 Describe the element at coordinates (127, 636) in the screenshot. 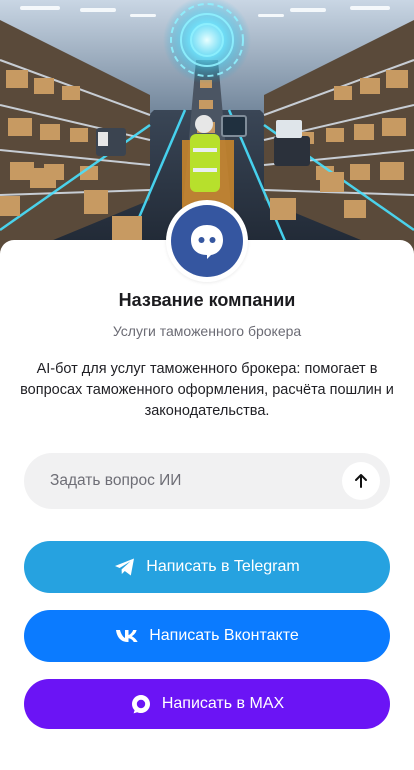

I see `vk-icon` at that location.